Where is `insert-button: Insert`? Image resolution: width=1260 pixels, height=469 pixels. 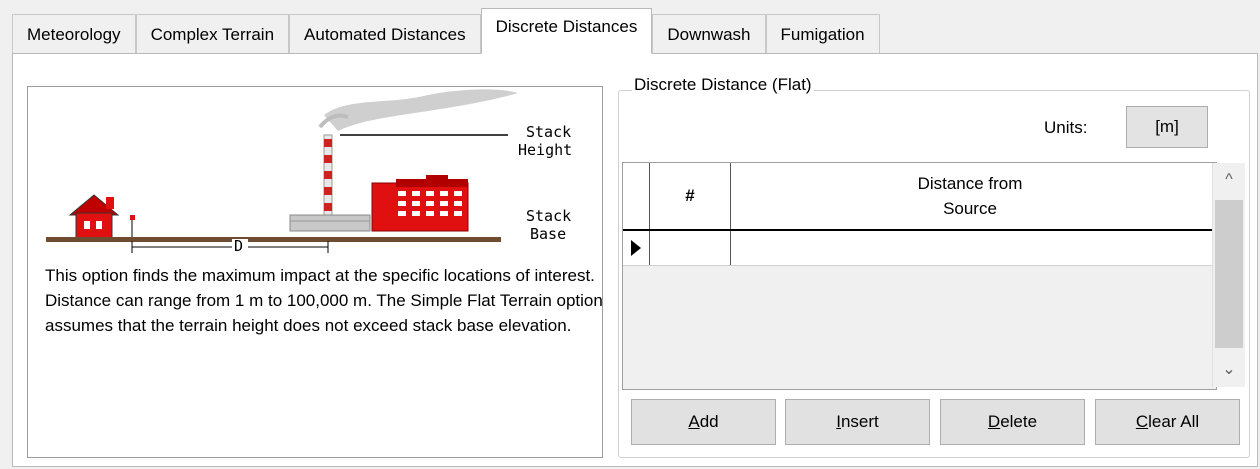 insert-button: Insert is located at coordinates (857, 422).